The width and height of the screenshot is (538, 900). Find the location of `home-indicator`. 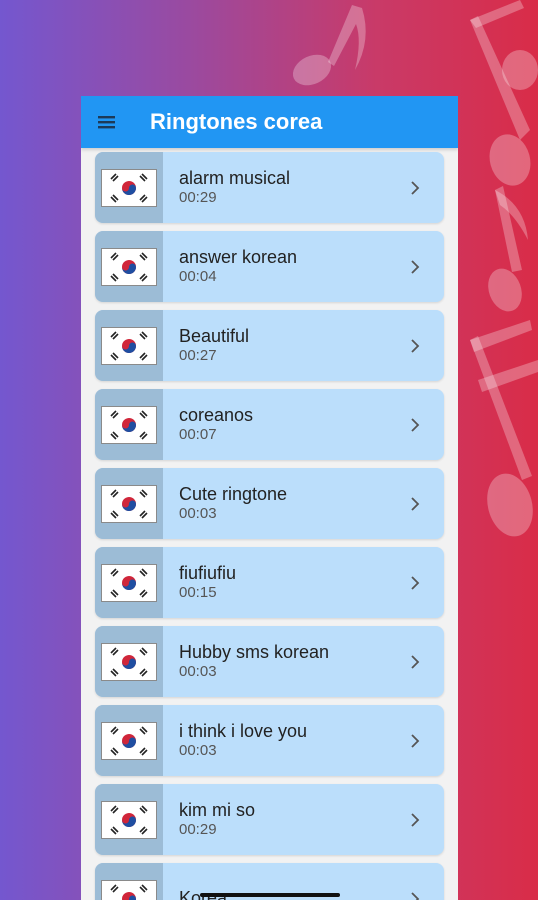

home-indicator is located at coordinates (270, 895).